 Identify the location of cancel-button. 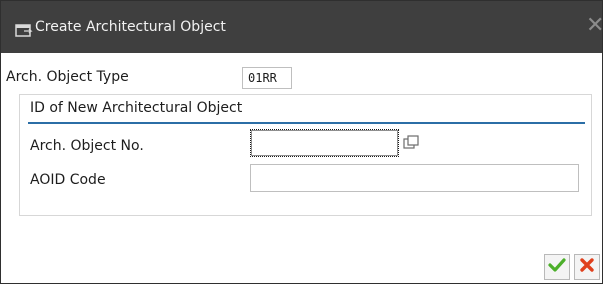
(587, 267).